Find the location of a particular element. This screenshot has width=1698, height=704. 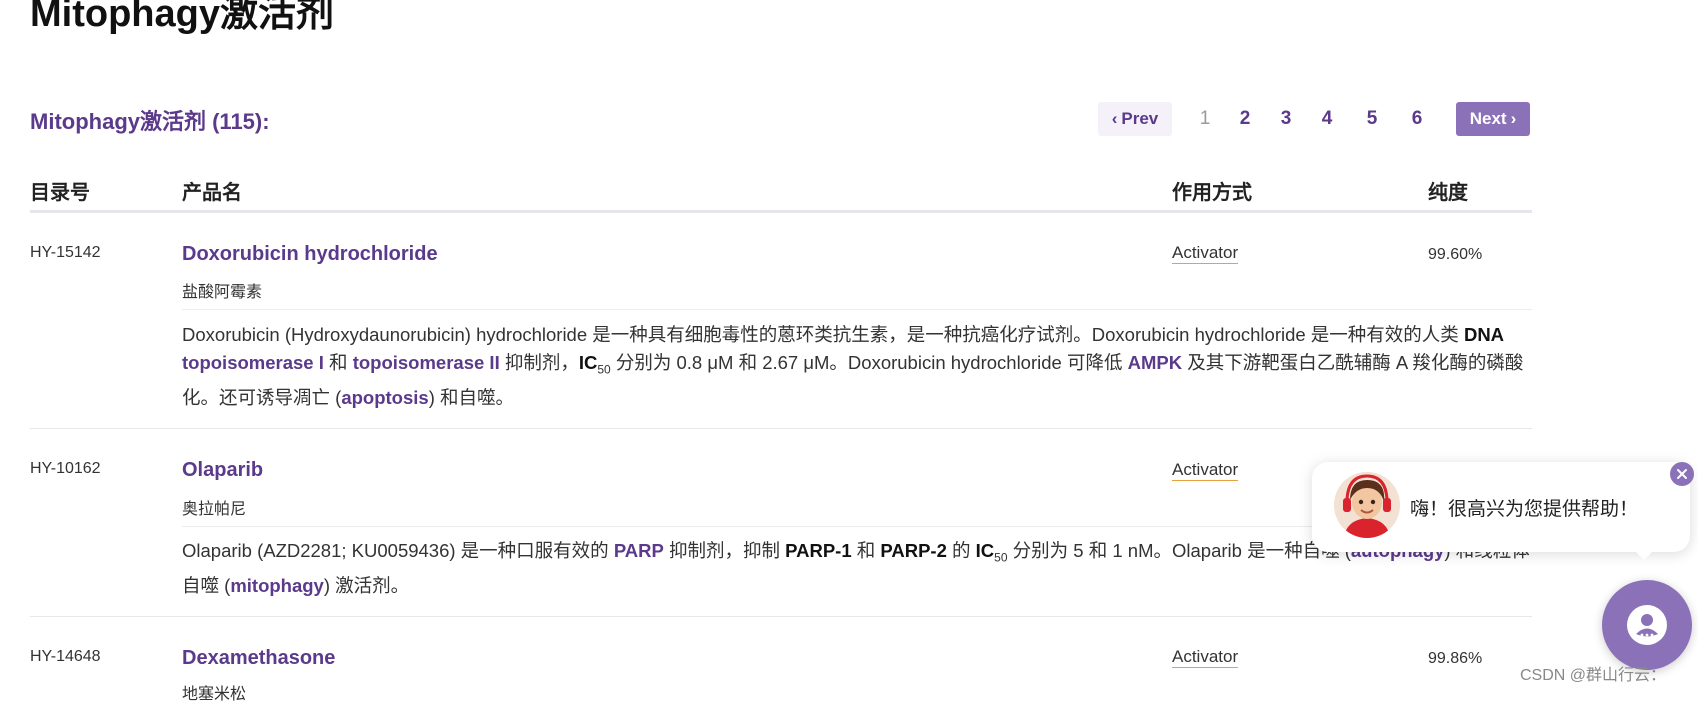

watermark: CSDN @群山行云： is located at coordinates (1593, 675).